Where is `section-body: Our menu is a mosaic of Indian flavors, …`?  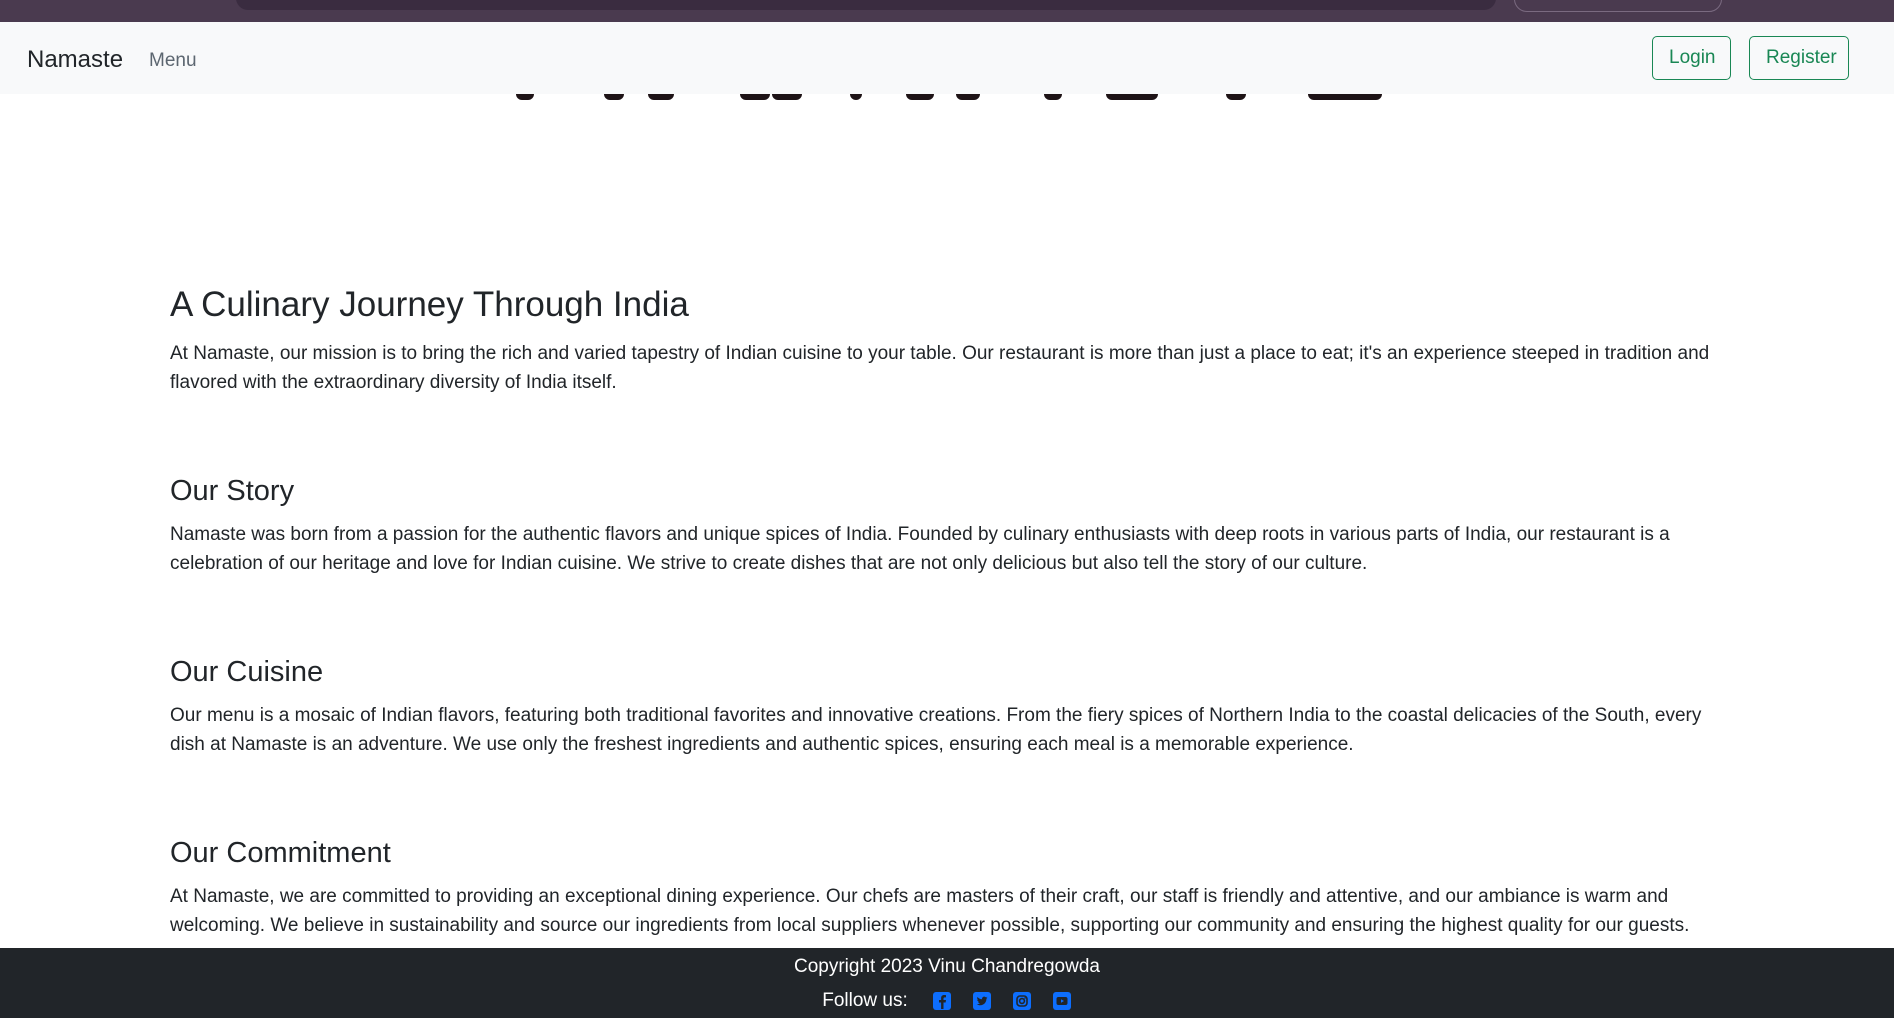
section-body: Our menu is a mosaic of Indian flavors, … is located at coordinates (936, 730).